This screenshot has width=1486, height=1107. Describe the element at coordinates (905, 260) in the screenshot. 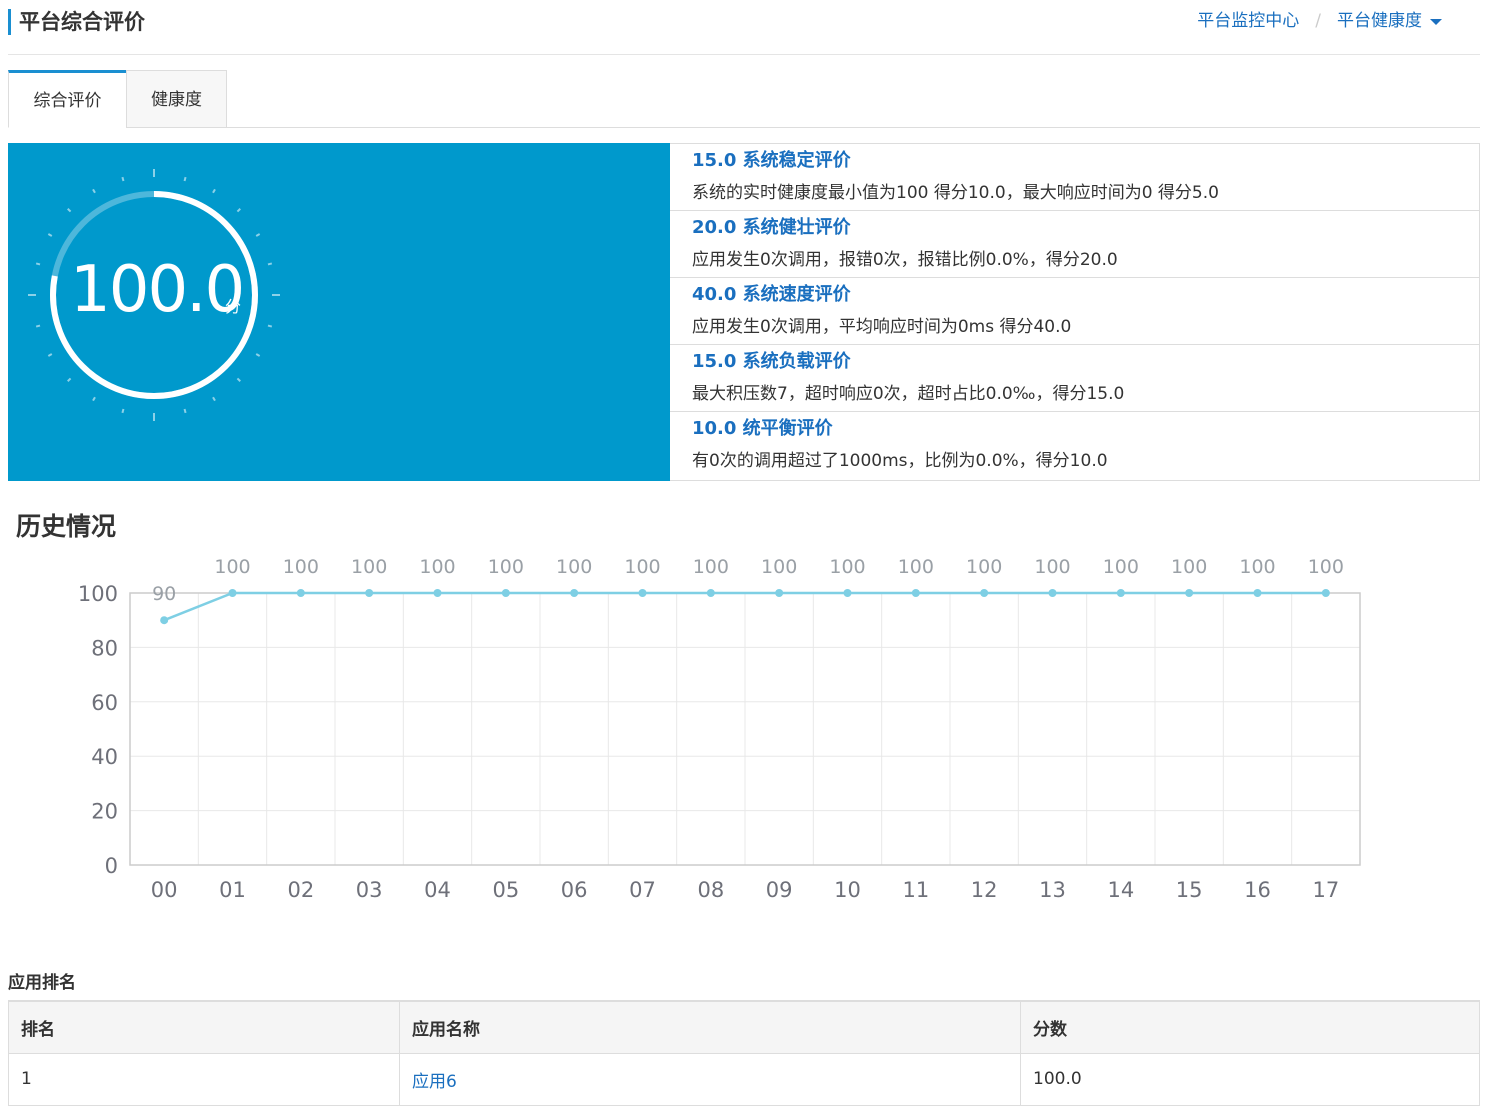

I see `eval-desc: 应用发生0次调用，报错0次，报错比例0.0%，得分20.0` at that location.